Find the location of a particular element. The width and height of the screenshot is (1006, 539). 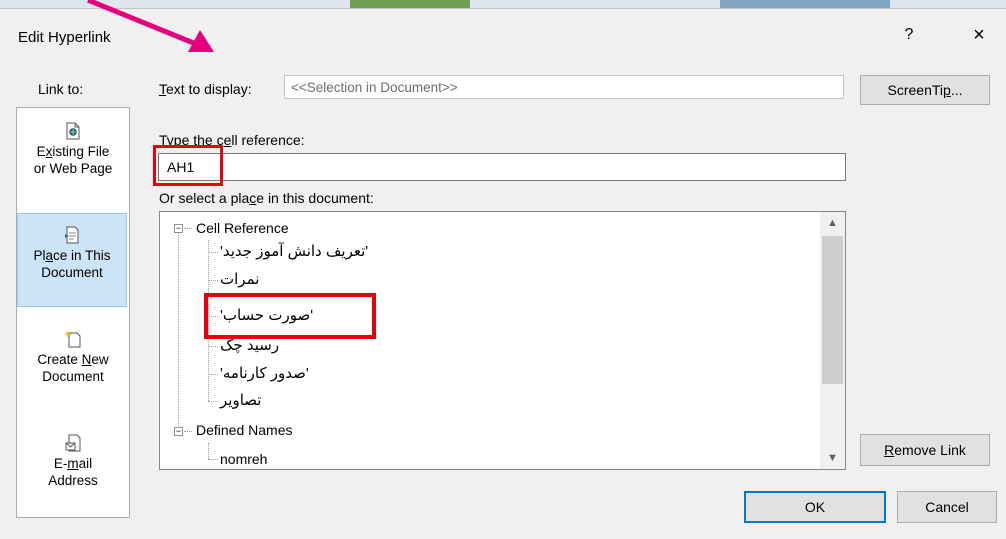

link-to-create-new-document: Create New Document is located at coordinates (73, 370).